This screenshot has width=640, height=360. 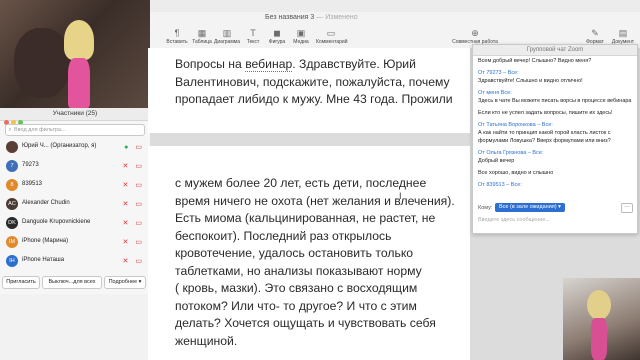 I want to click on participant-row: AC Alexander Chudin ✕ ▭, so click(x=75, y=204).